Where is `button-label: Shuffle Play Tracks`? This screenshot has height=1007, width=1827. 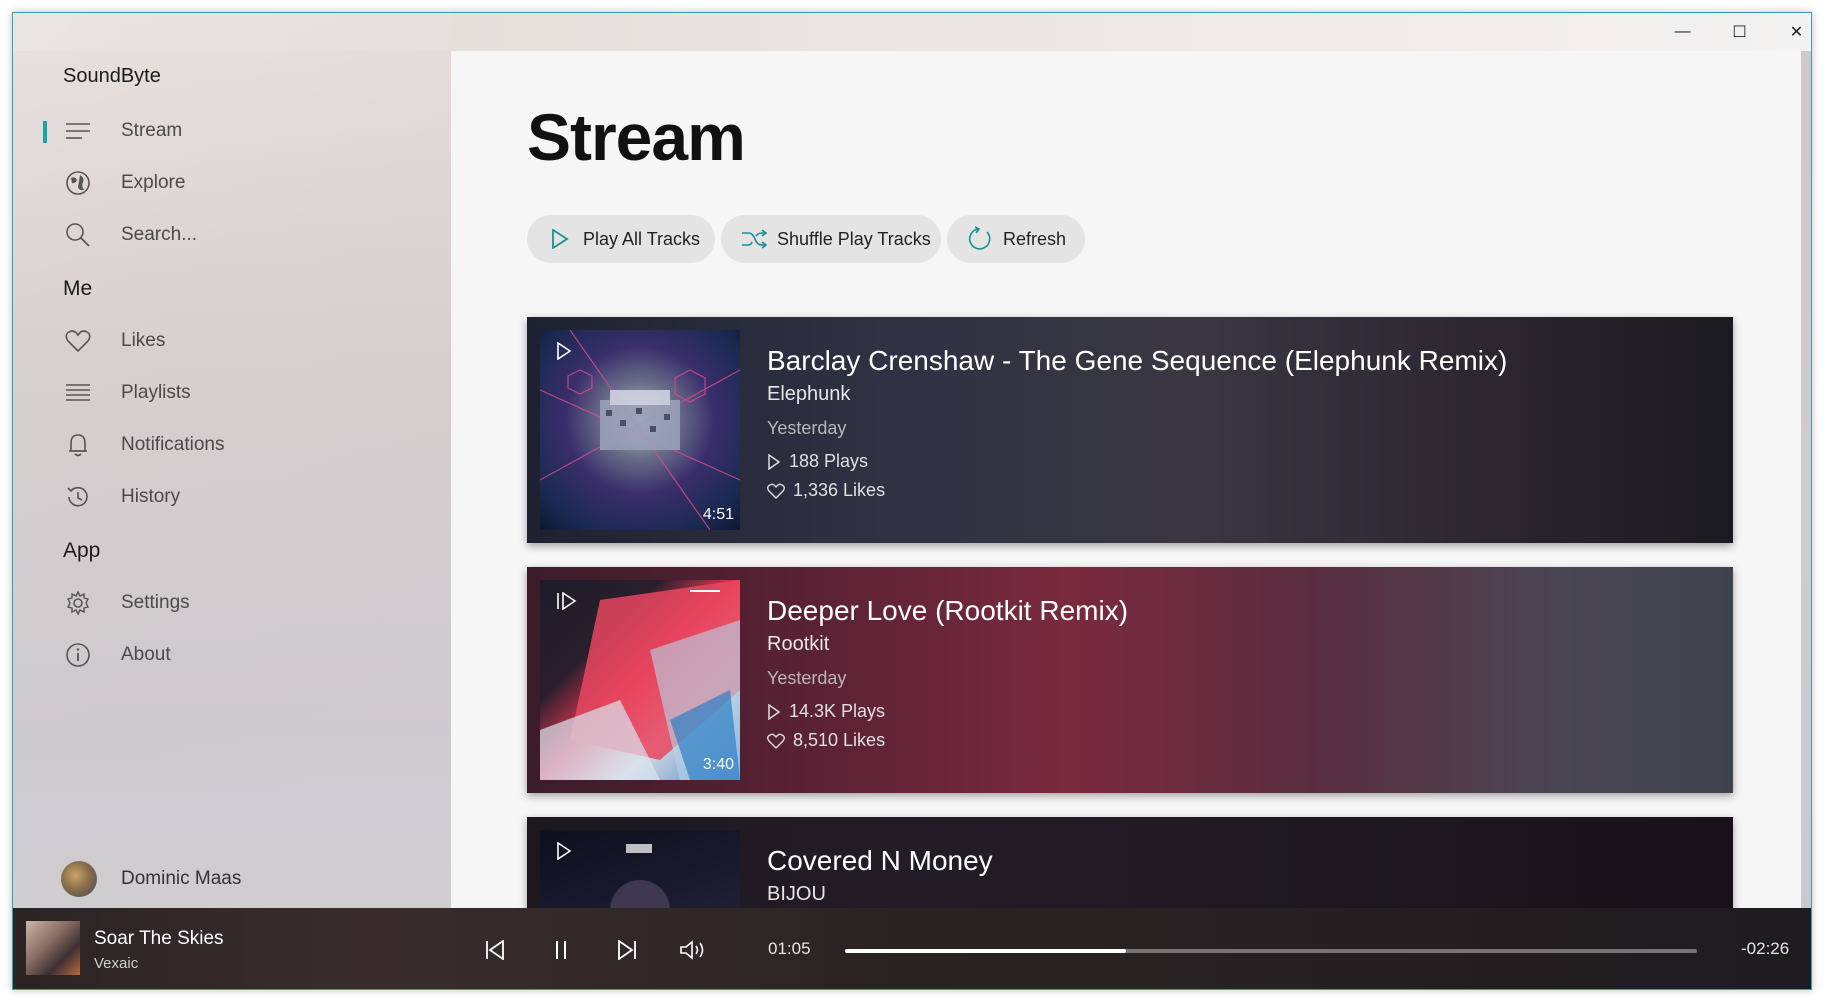
button-label: Shuffle Play Tracks is located at coordinates (854, 238).